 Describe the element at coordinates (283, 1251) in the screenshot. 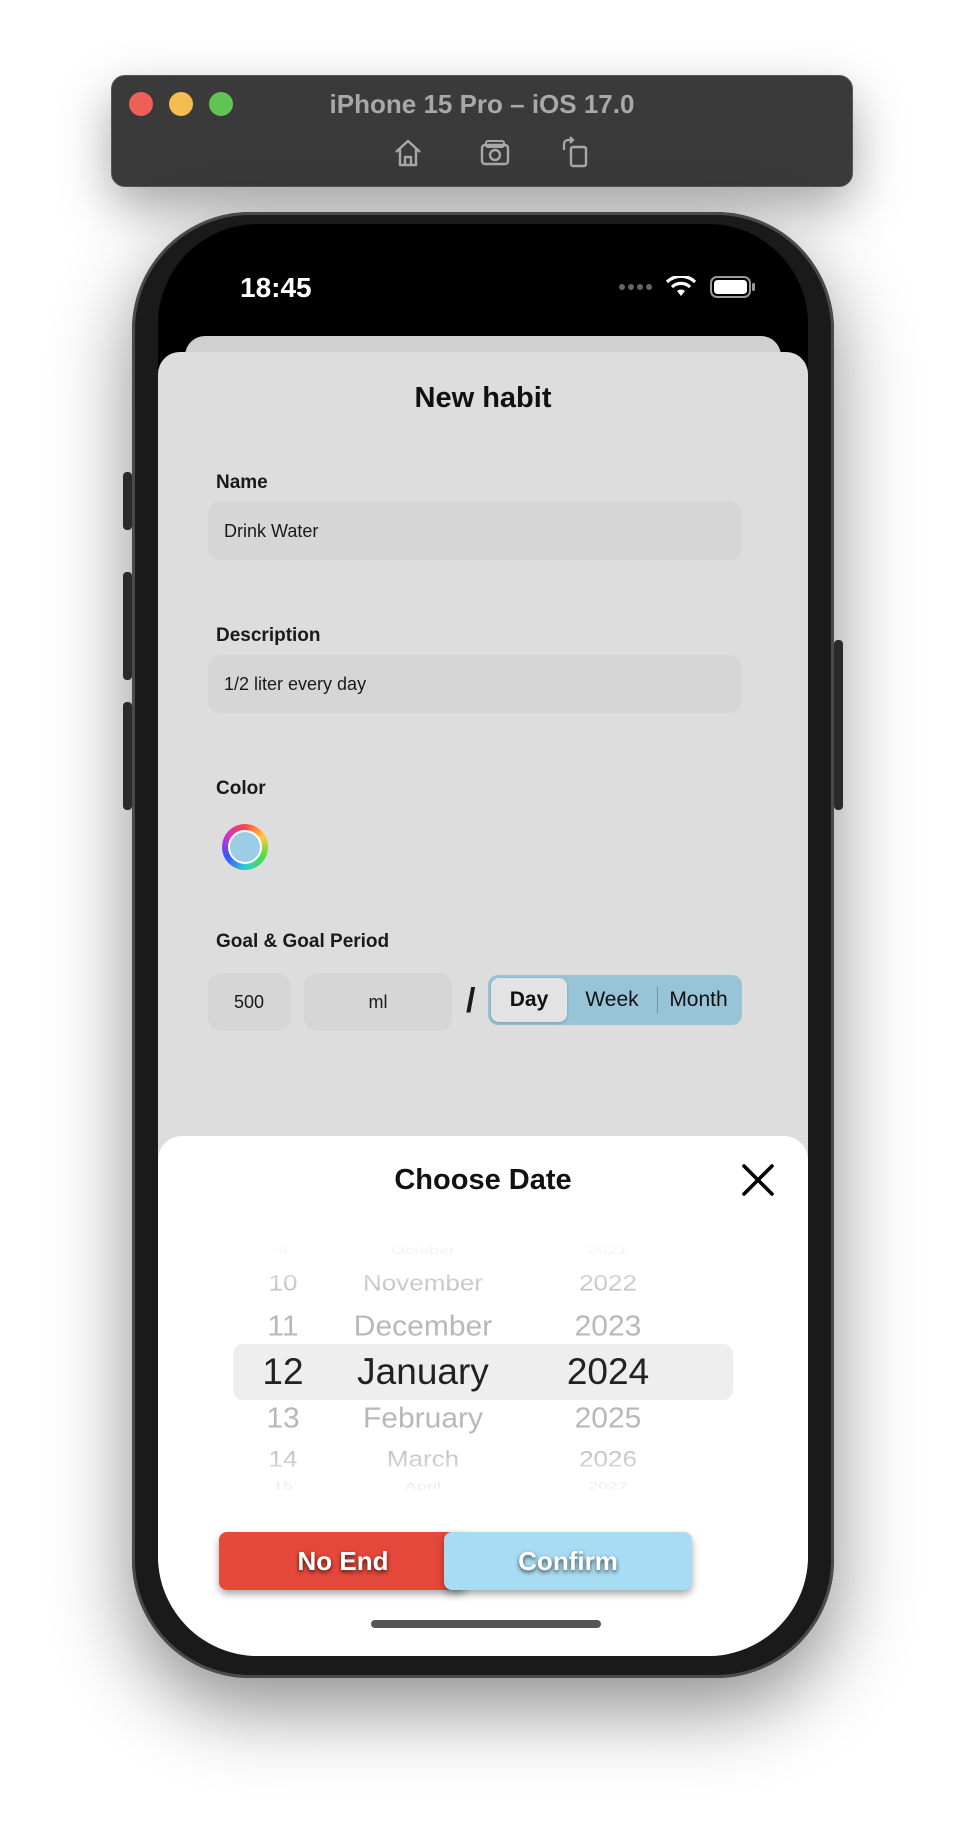

I see `day-option: 9` at that location.